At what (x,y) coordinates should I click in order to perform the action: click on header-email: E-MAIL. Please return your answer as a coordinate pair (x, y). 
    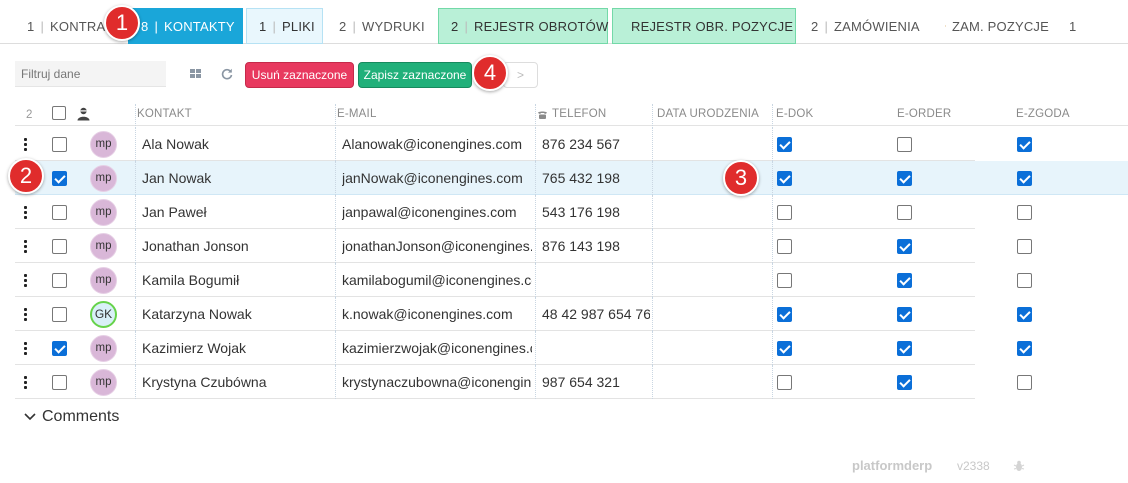
    Looking at the image, I should click on (357, 114).